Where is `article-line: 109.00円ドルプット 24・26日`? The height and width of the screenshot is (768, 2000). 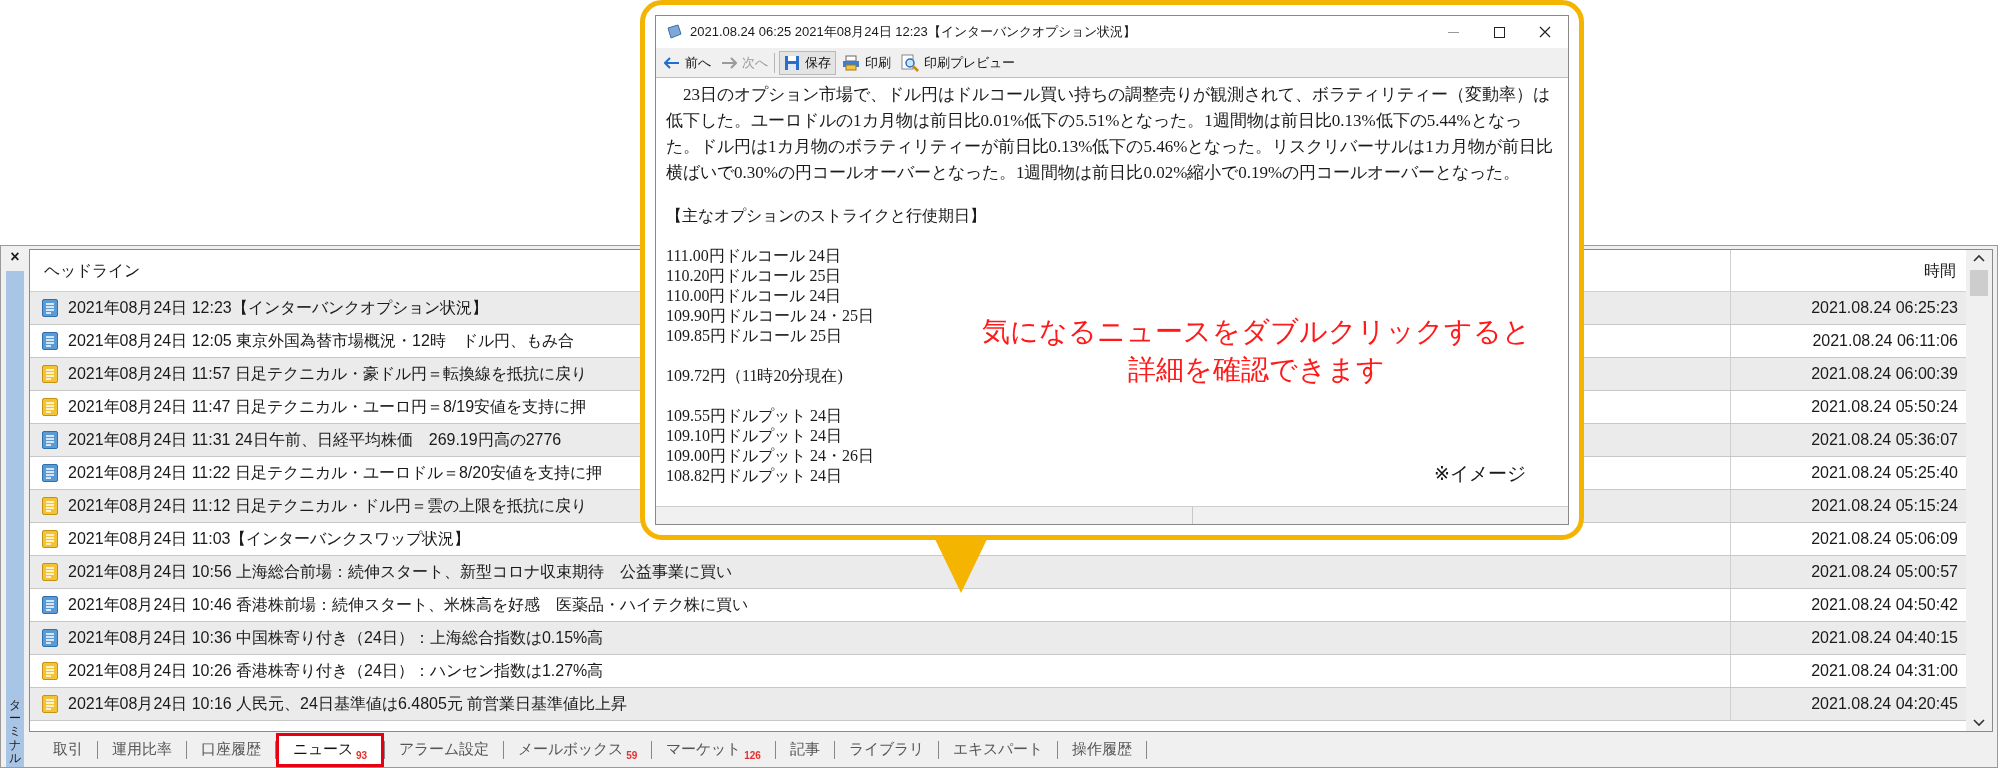
article-line: 109.00円ドルプット 24・26日 is located at coordinates (770, 456).